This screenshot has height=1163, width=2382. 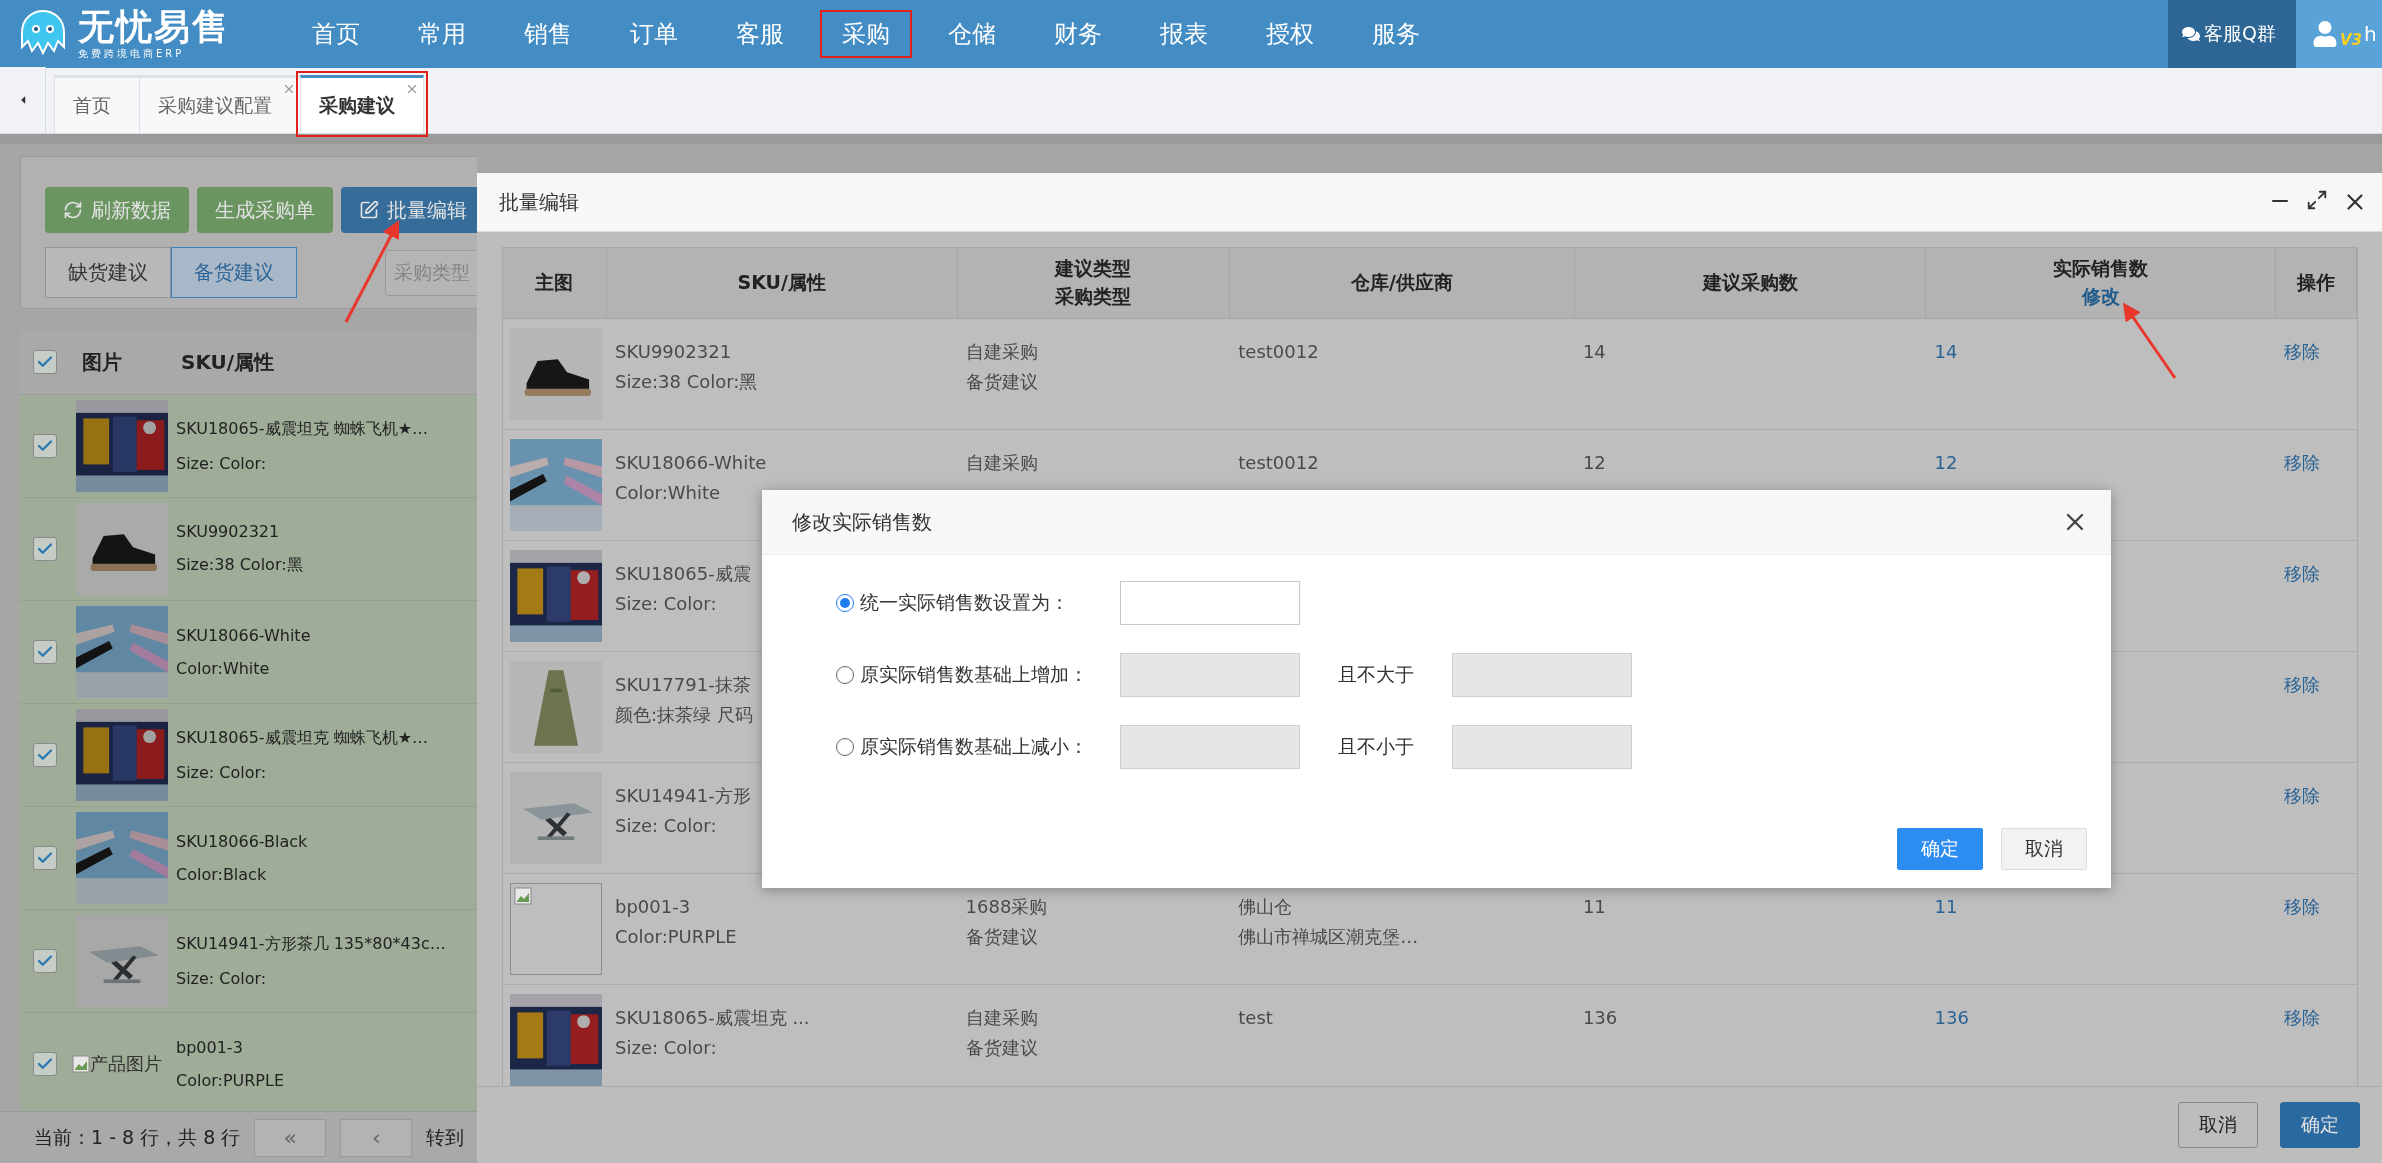 I want to click on goto-label: 转到, so click(x=445, y=1137).